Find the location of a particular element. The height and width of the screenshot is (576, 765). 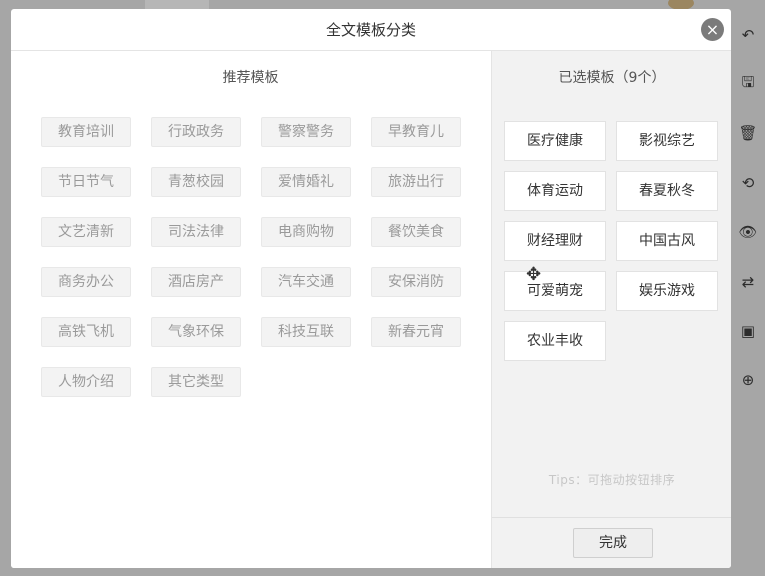

recommended-item: 爱情婚礼 is located at coordinates (306, 182).